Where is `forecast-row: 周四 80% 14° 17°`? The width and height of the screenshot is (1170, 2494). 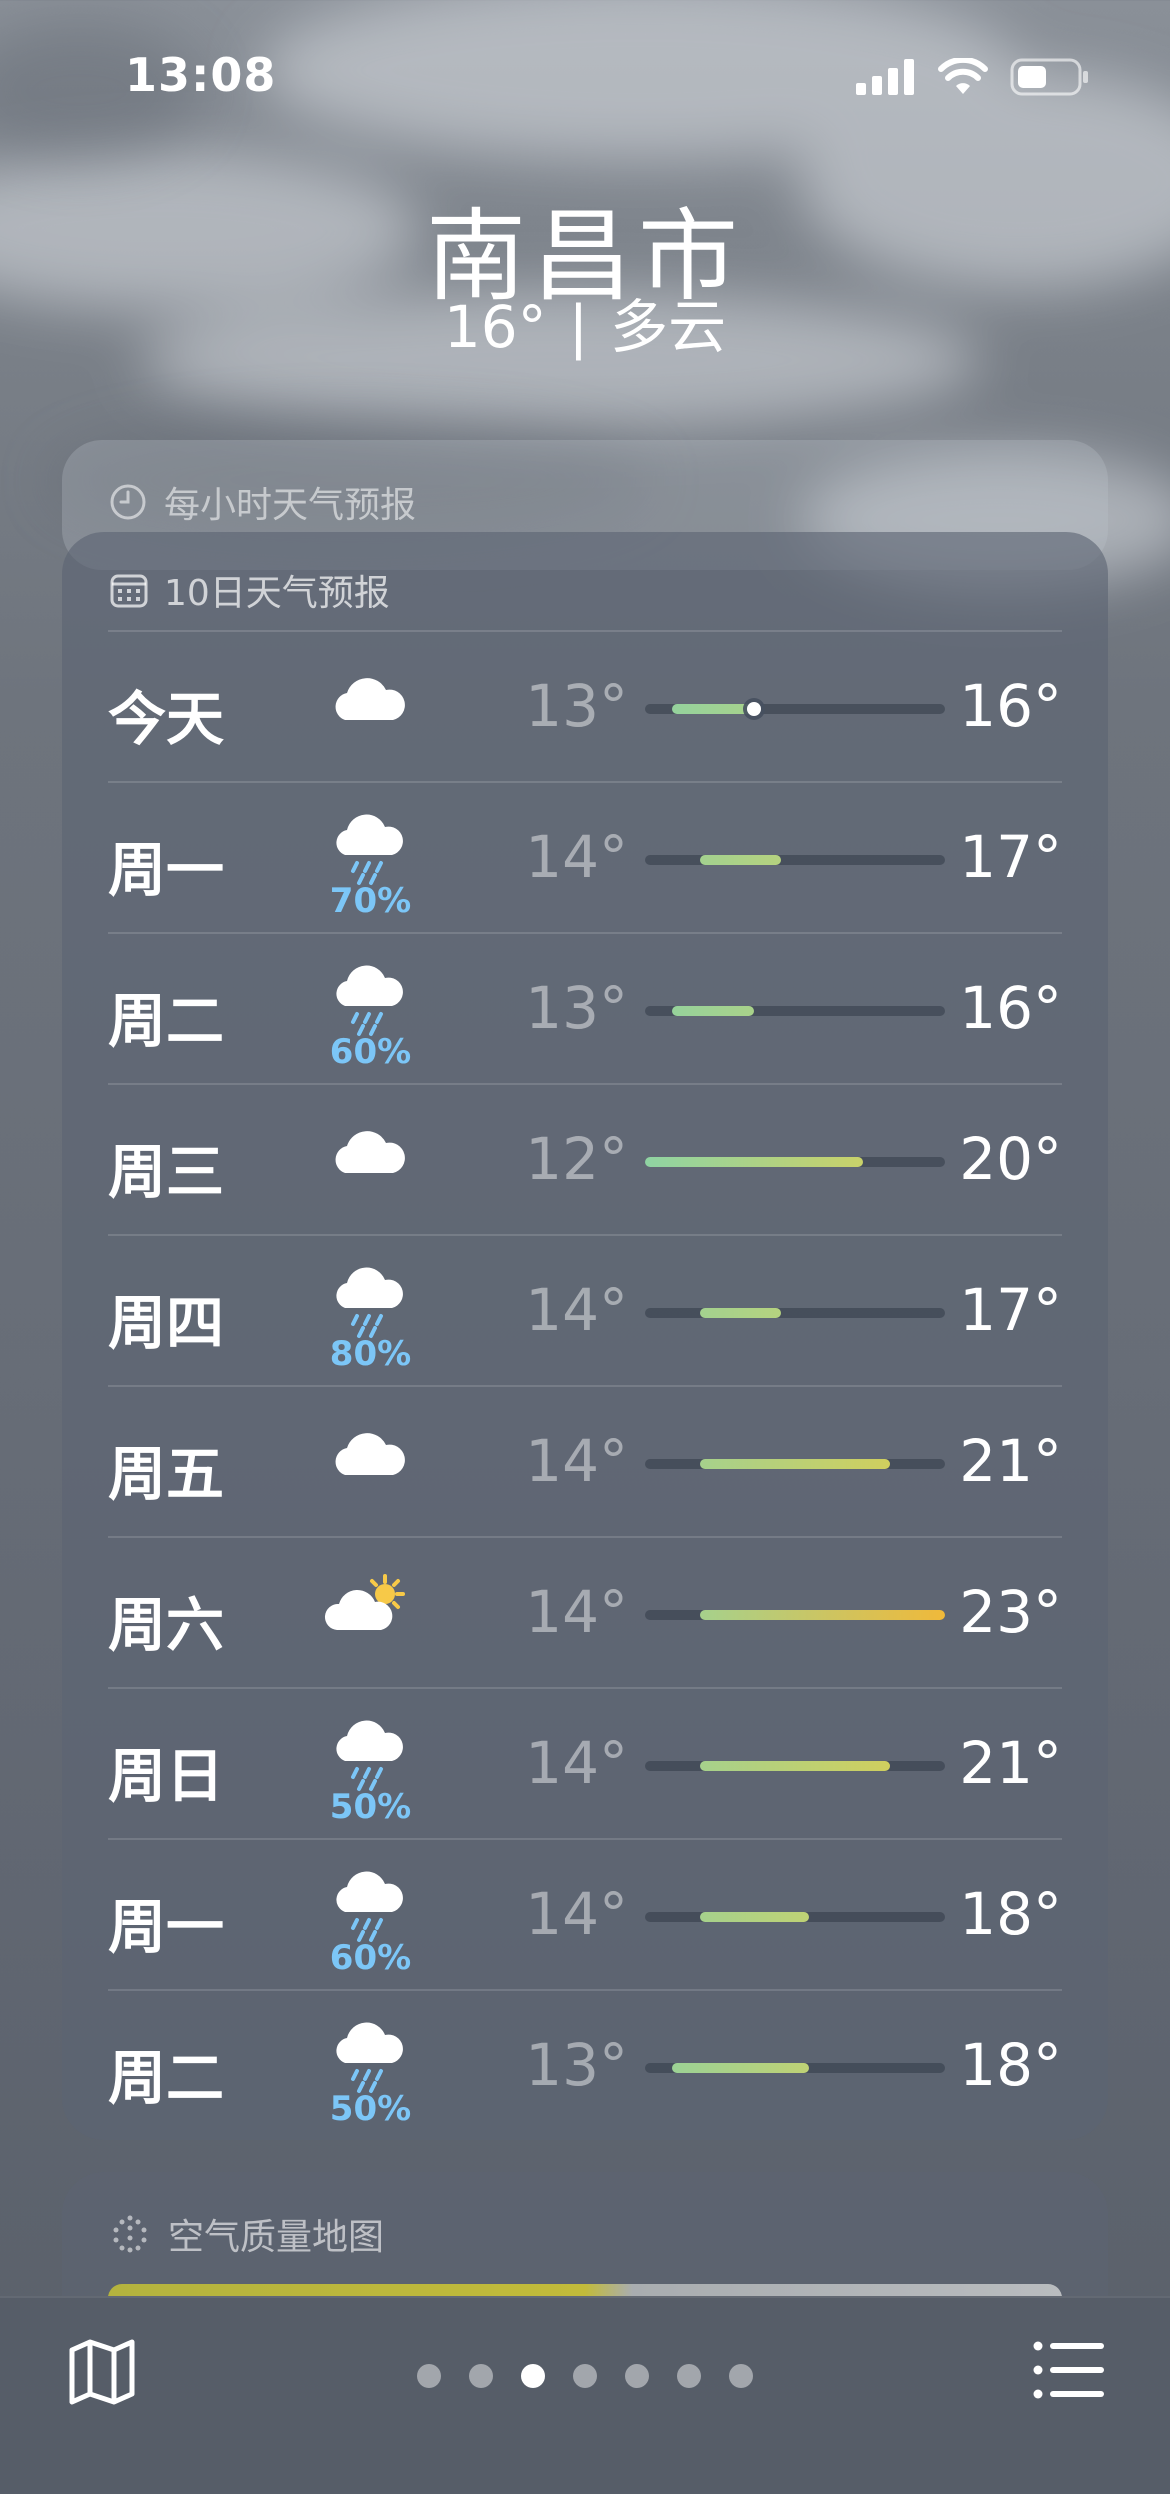
forecast-row: 周四 80% 14° 17° is located at coordinates (585, 1310).